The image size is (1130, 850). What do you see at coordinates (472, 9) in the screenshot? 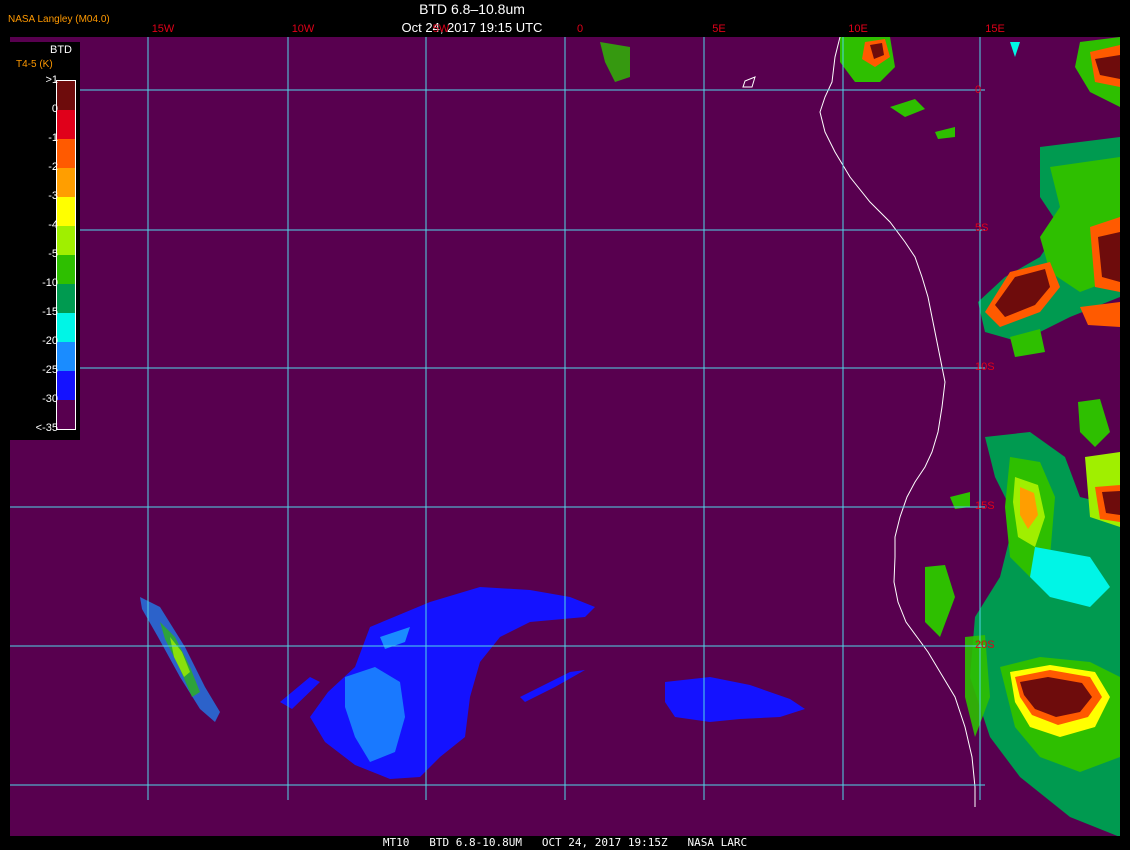
I see `image-title: BTD 6.8–10.8um` at bounding box center [472, 9].